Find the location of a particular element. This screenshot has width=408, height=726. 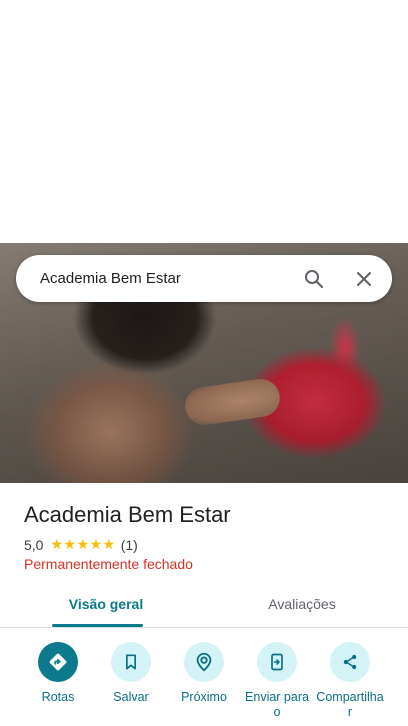

tab-divider is located at coordinates (204, 627).